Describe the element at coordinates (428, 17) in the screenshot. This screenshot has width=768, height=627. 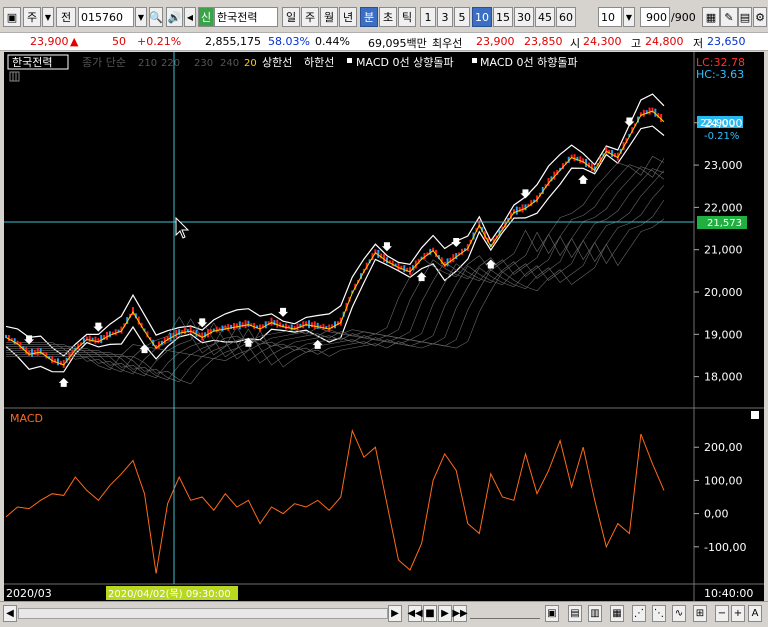
I see `interval-1-button: 1` at that location.